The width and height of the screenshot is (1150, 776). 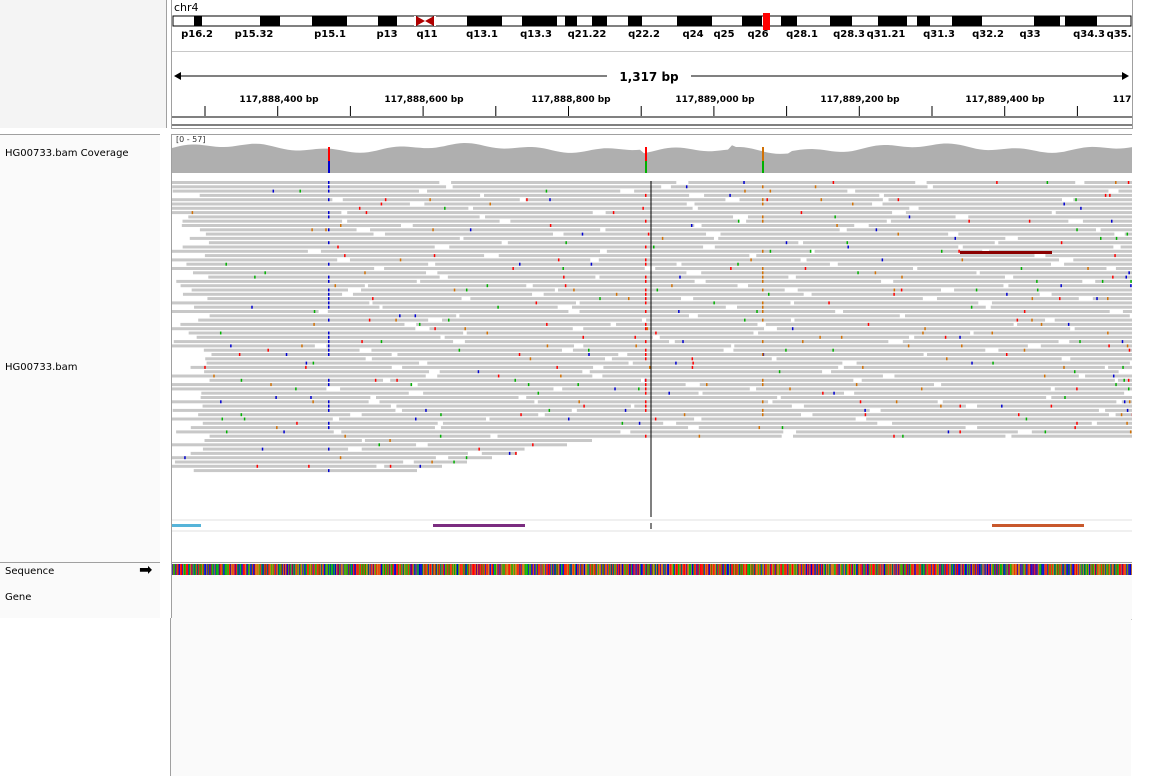 I want to click on band-label: q28.3, so click(x=849, y=34).